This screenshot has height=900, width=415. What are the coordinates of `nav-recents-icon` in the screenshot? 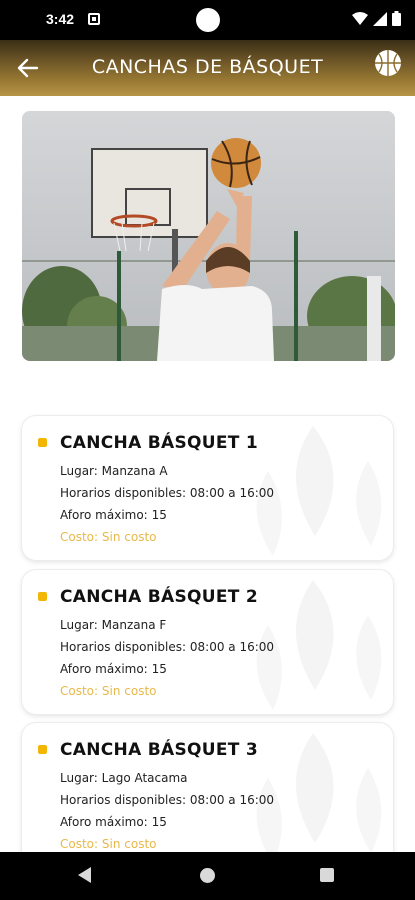 It's located at (327, 875).